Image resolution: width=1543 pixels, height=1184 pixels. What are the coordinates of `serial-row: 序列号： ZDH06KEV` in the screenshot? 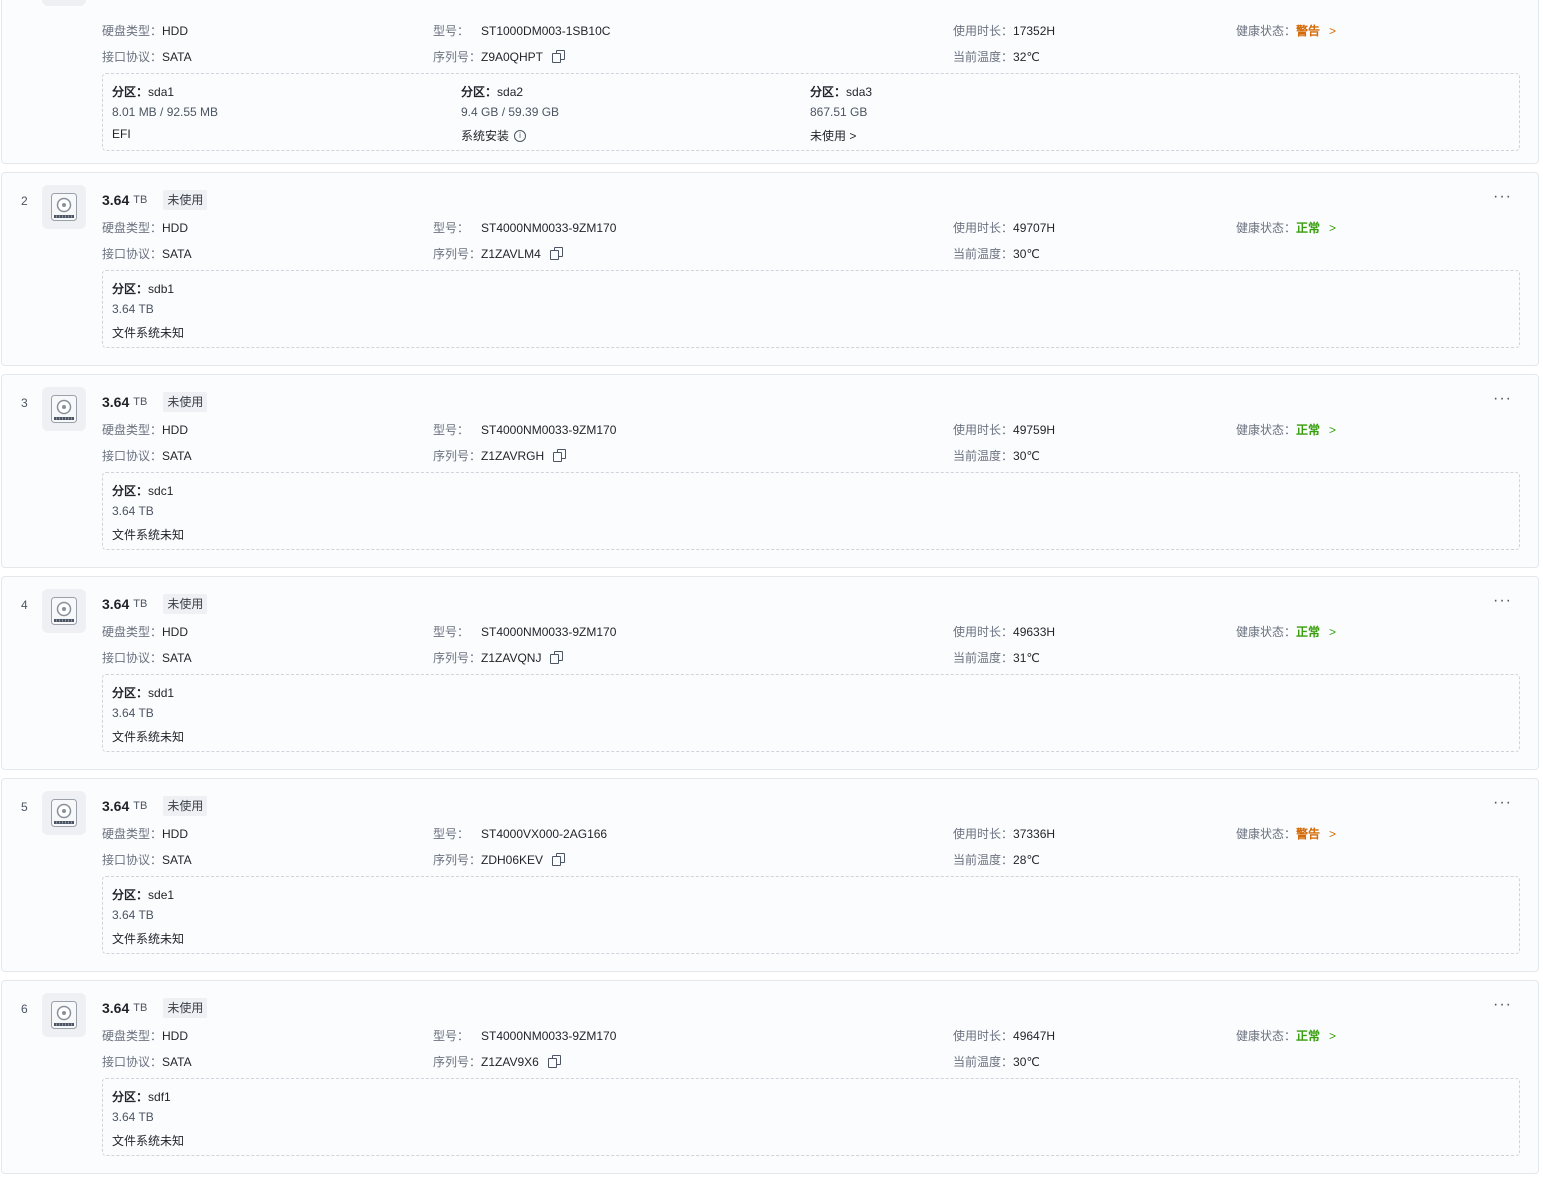 It's located at (499, 859).